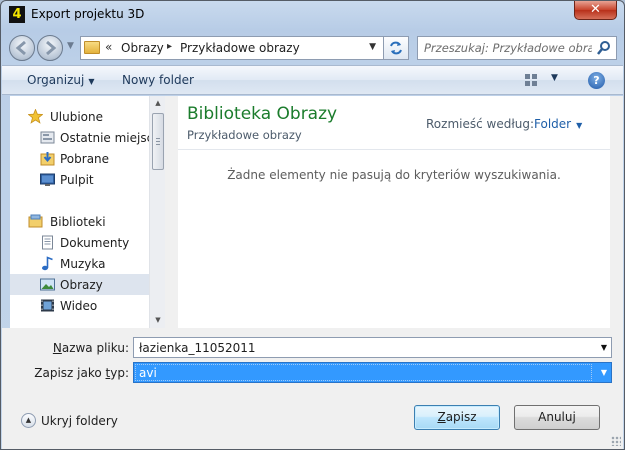  Describe the element at coordinates (70, 46) in the screenshot. I see `recent-pages-dropdown: ▼` at that location.